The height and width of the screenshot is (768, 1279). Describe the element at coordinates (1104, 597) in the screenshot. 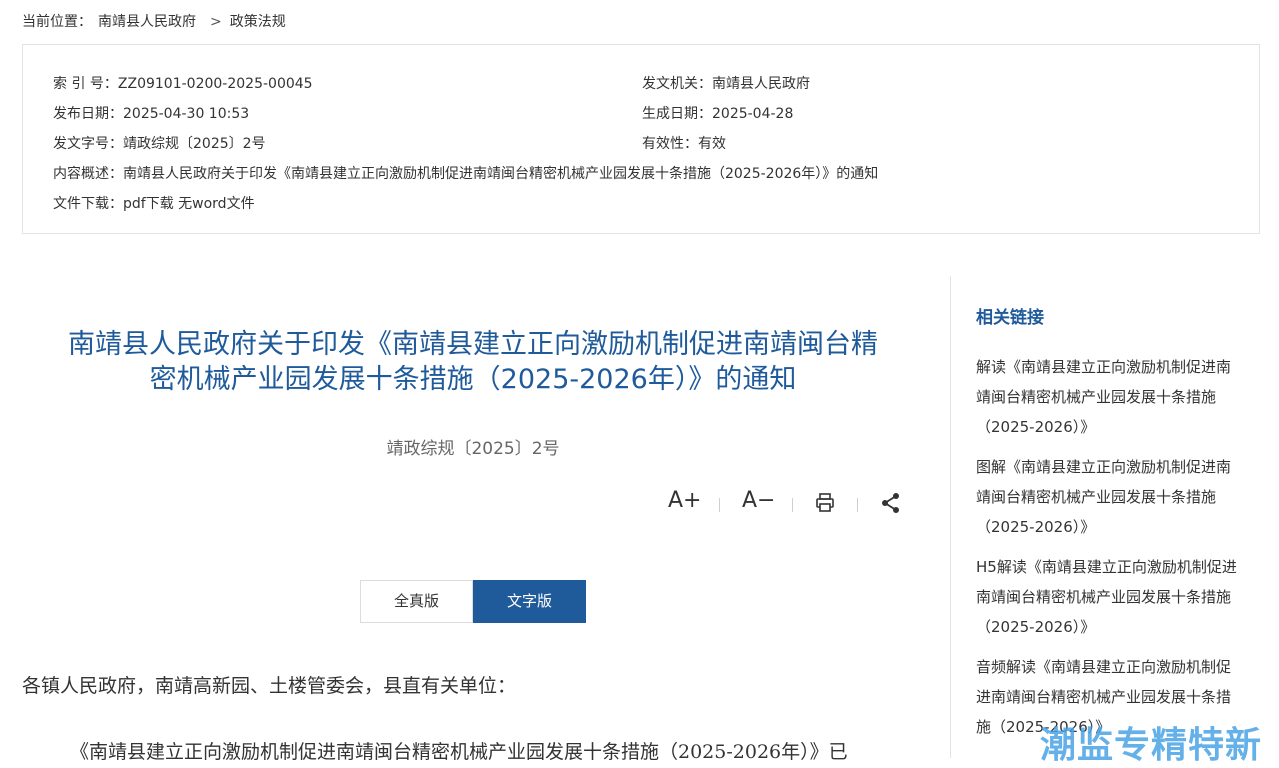

I see `link-line: 南靖闽台精密机械产业园发展十条措施` at that location.